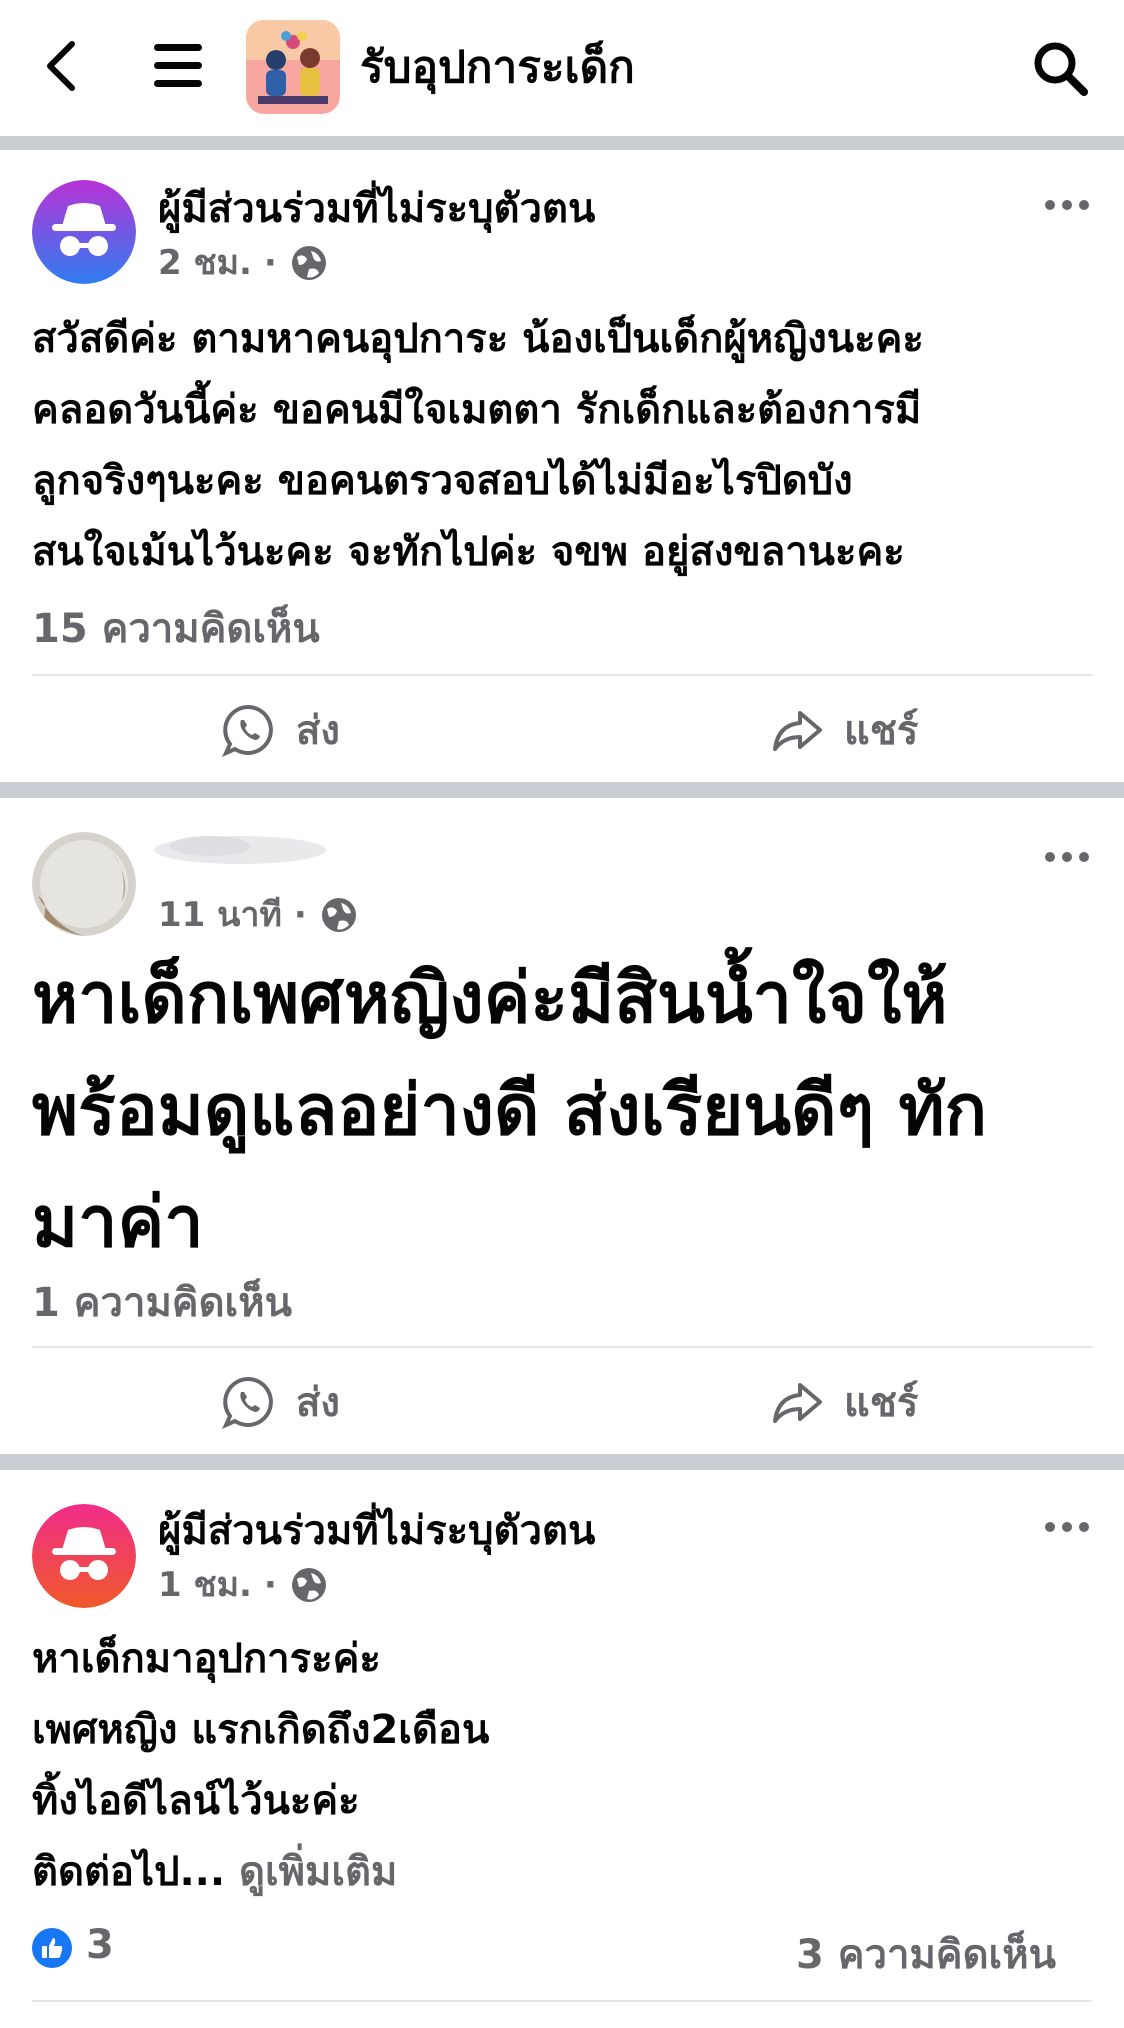 The image size is (1124, 2028). What do you see at coordinates (178, 66) in the screenshot?
I see `hamburger-menu-icon` at bounding box center [178, 66].